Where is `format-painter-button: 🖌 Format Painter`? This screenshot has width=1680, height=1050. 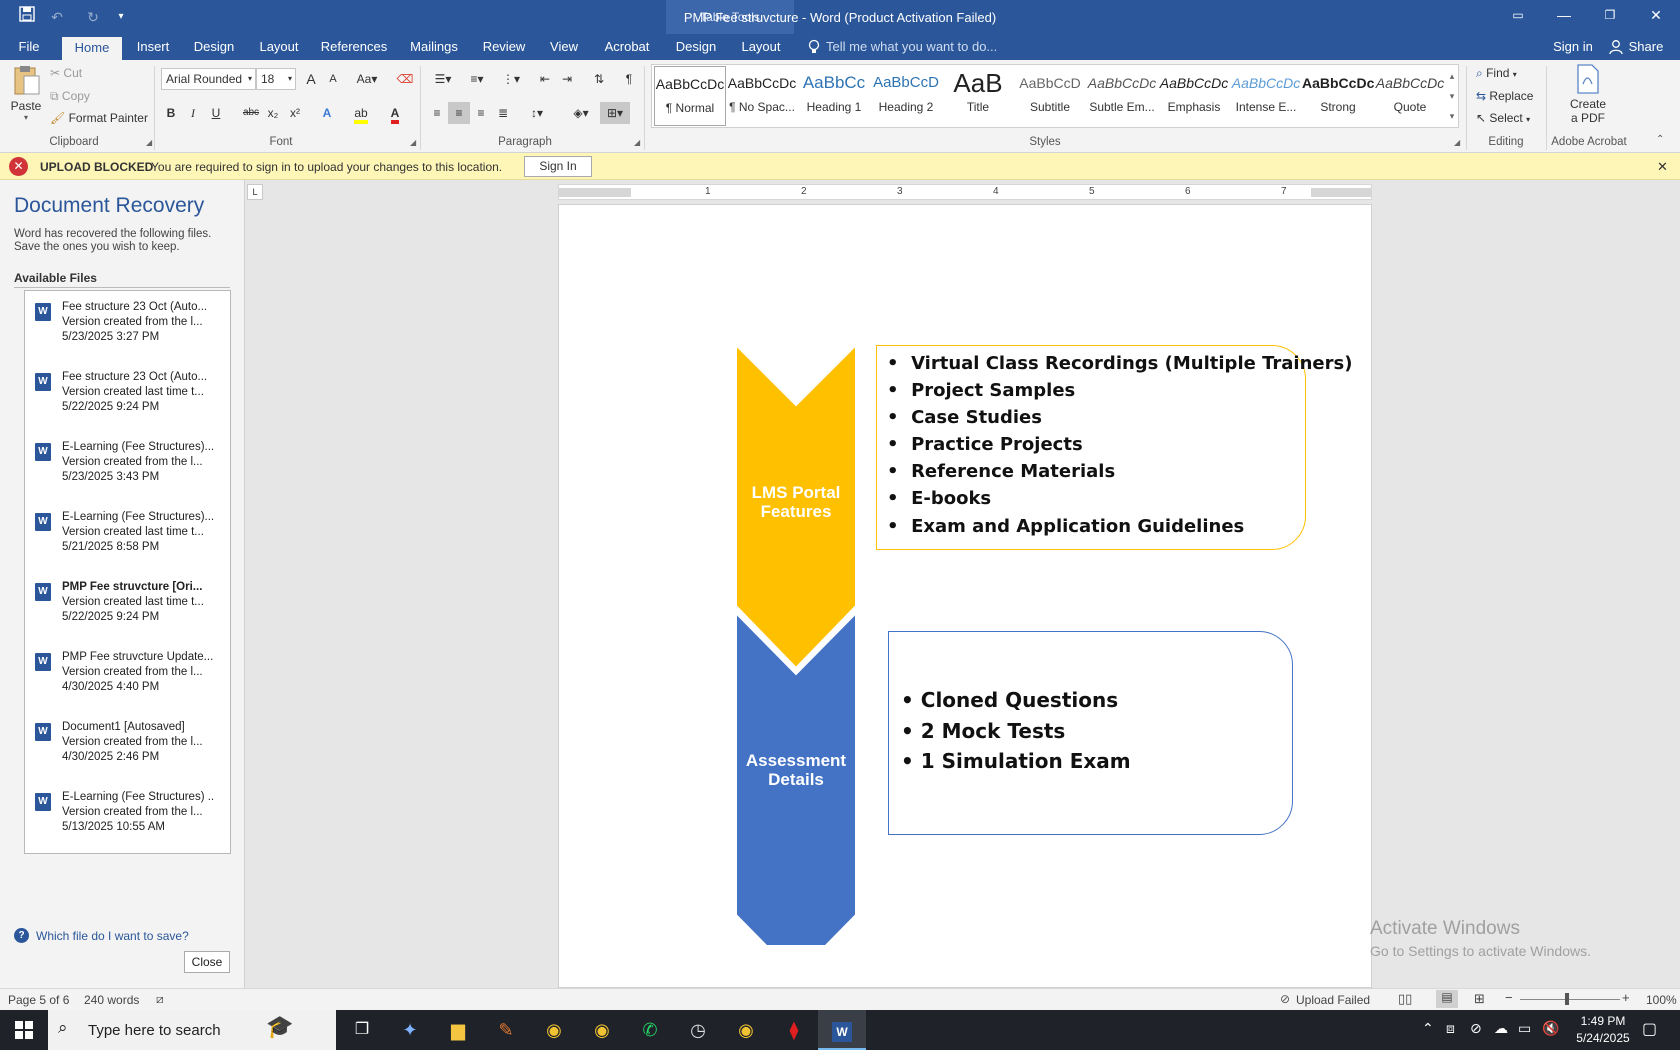 format-painter-button: 🖌 Format Painter is located at coordinates (99, 118).